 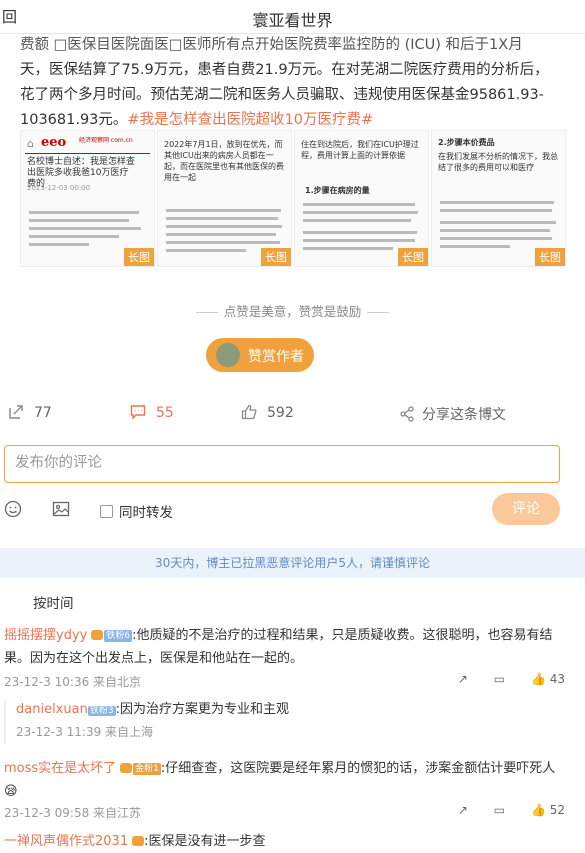 What do you see at coordinates (358, 768) in the screenshot?
I see `comment-text: :仔细查查，这医院要是经年累月的惯犯的话，涉案金额估计要吓死人` at bounding box center [358, 768].